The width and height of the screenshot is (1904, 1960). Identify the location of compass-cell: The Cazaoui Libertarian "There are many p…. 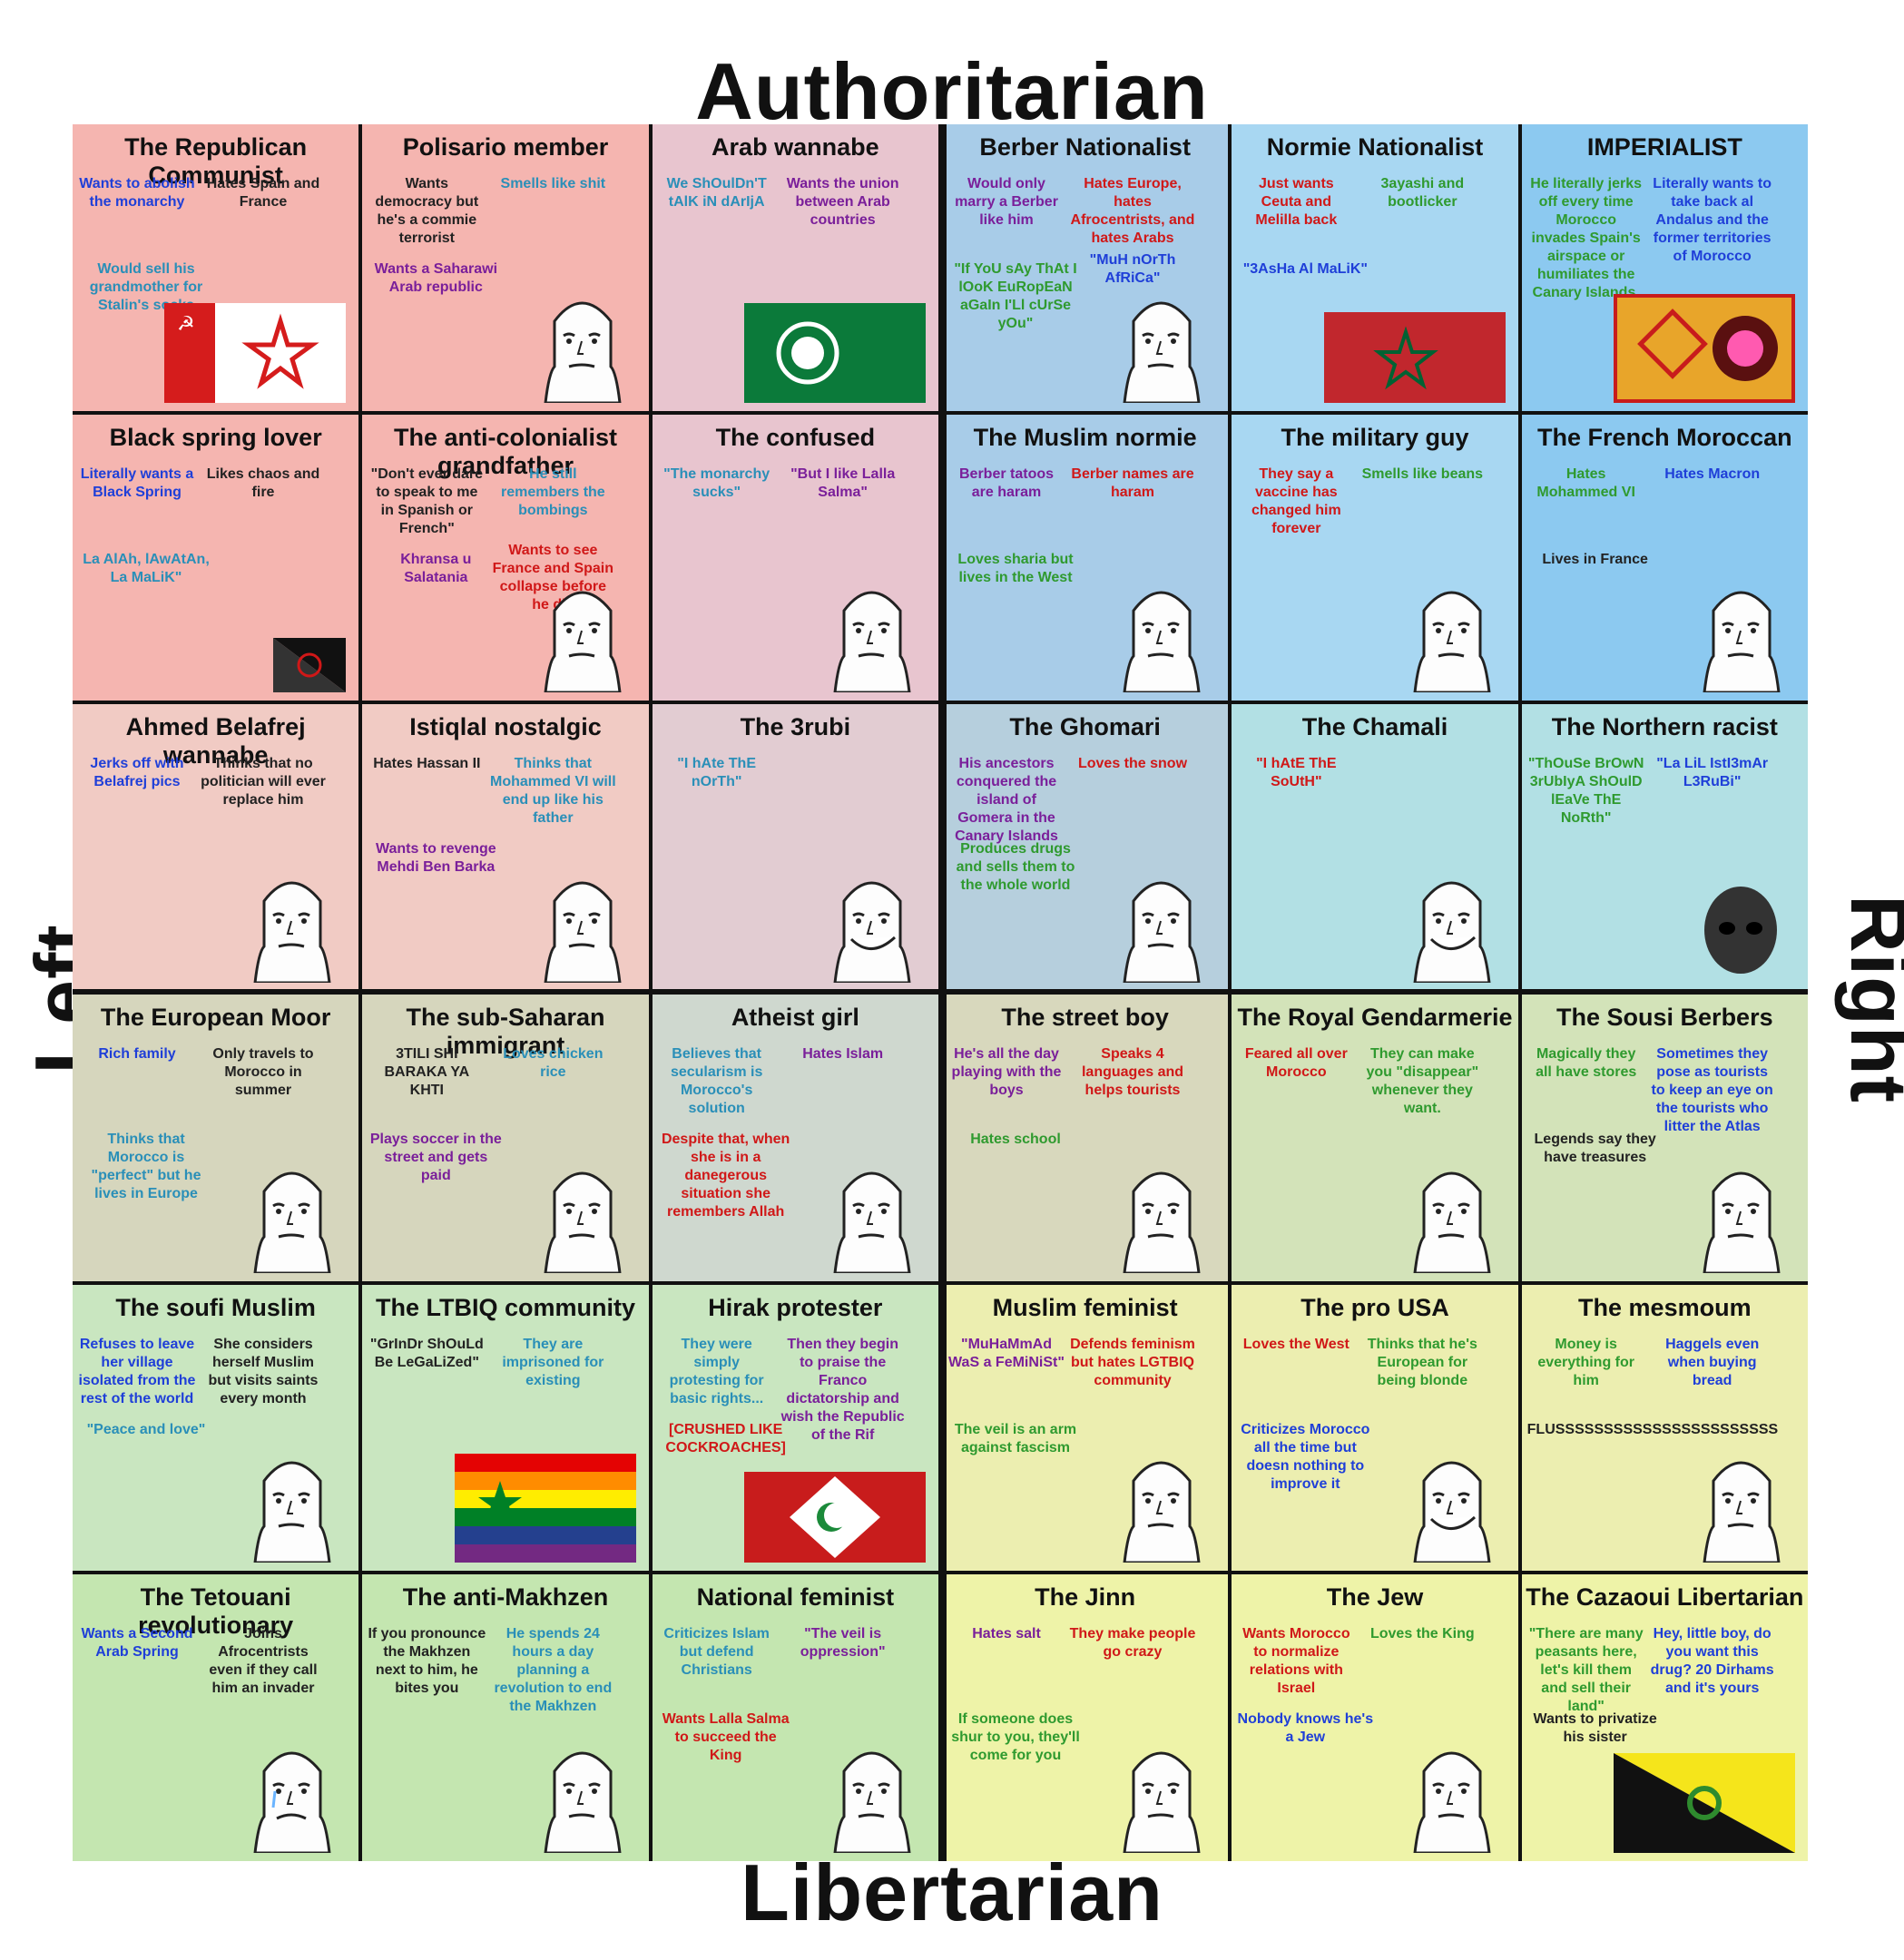
(1665, 1717).